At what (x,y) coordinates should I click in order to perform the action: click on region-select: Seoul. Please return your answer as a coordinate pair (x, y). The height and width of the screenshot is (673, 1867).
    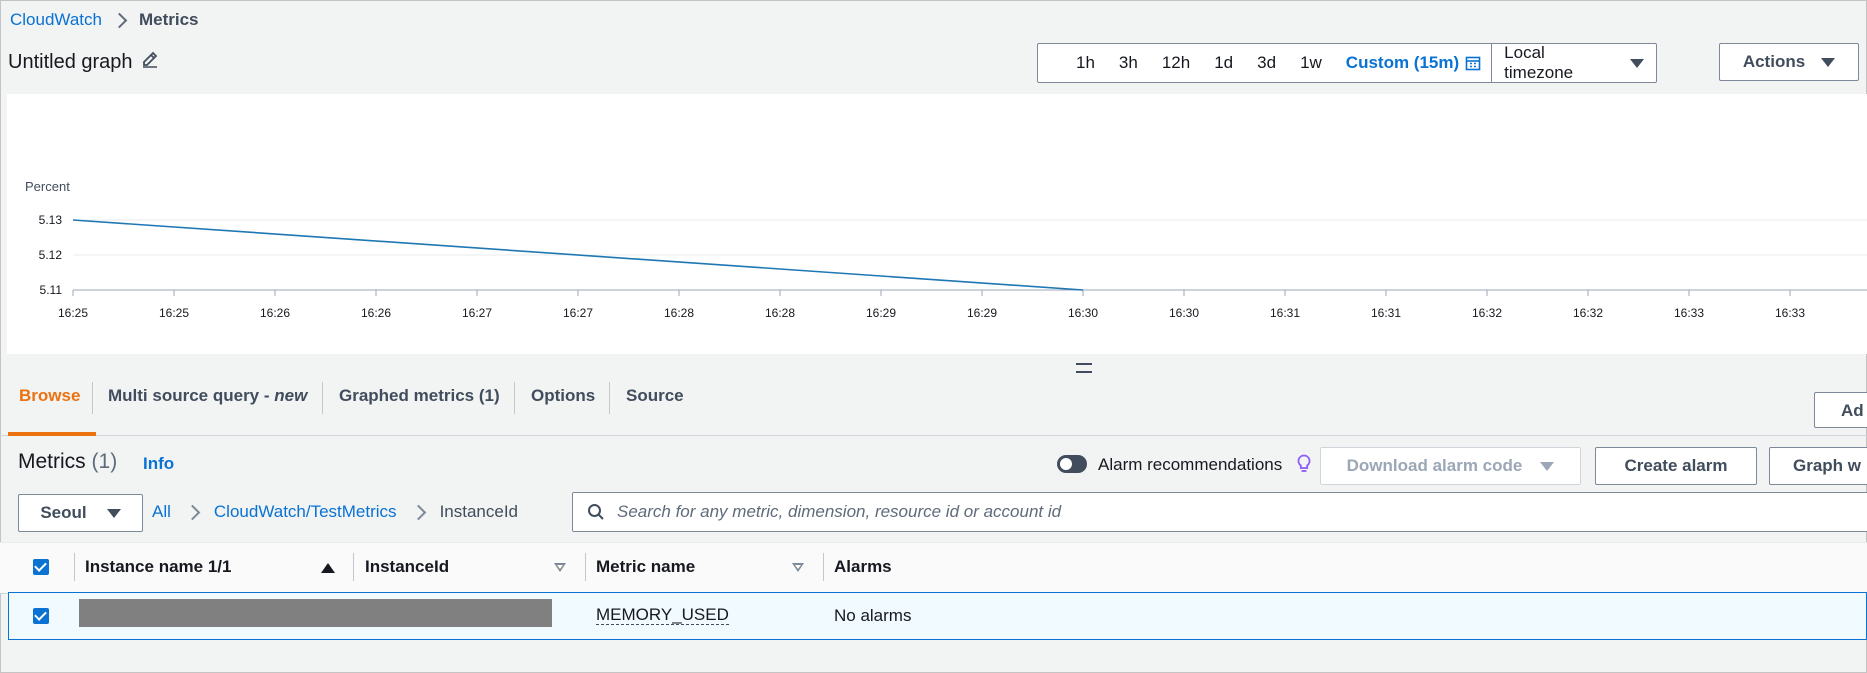
    Looking at the image, I should click on (80, 513).